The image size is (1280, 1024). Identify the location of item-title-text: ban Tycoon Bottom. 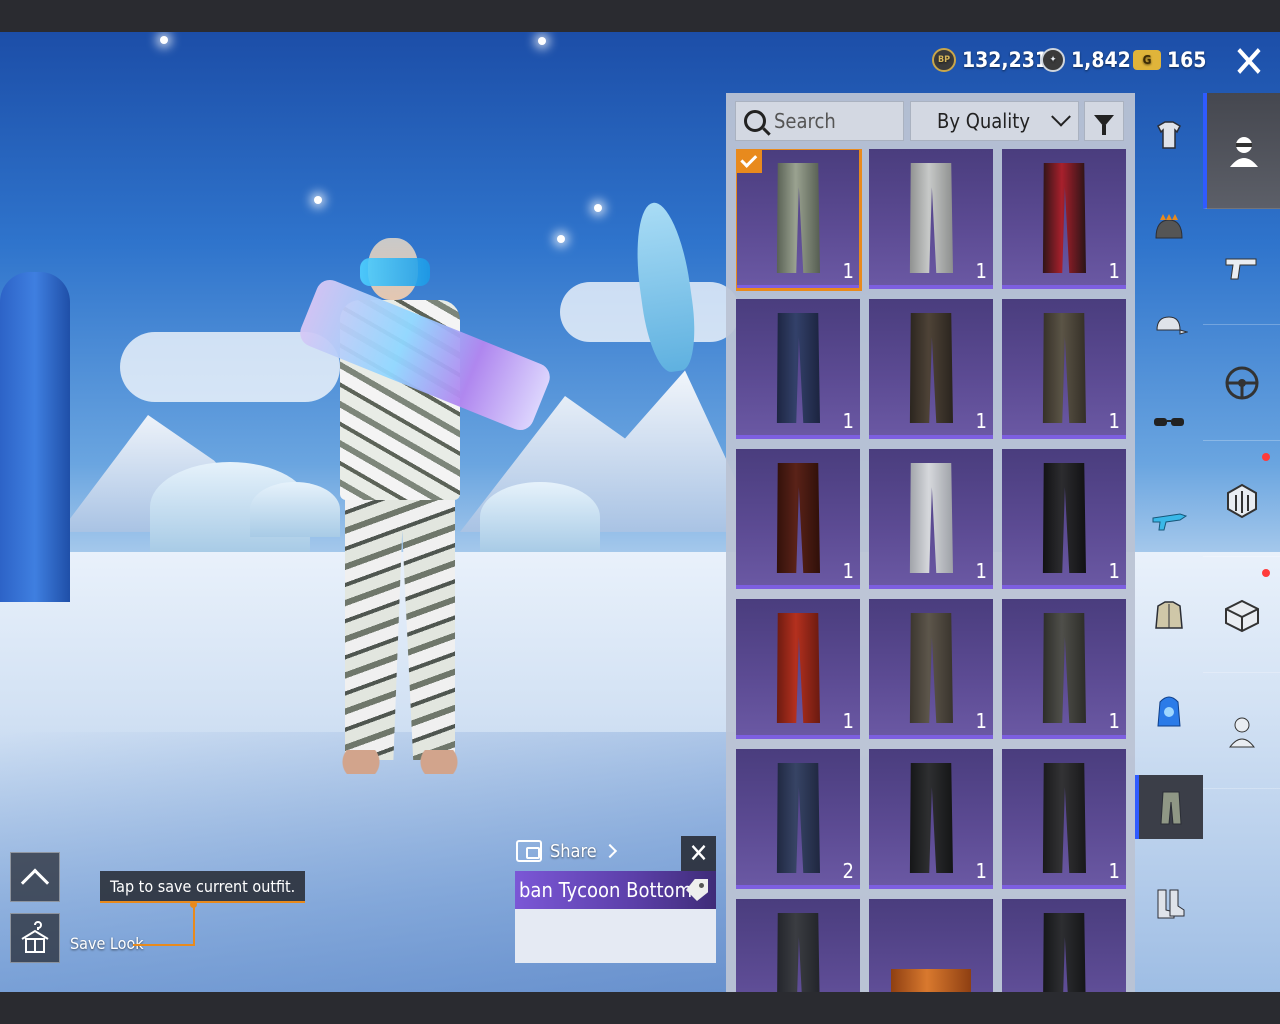
(606, 890).